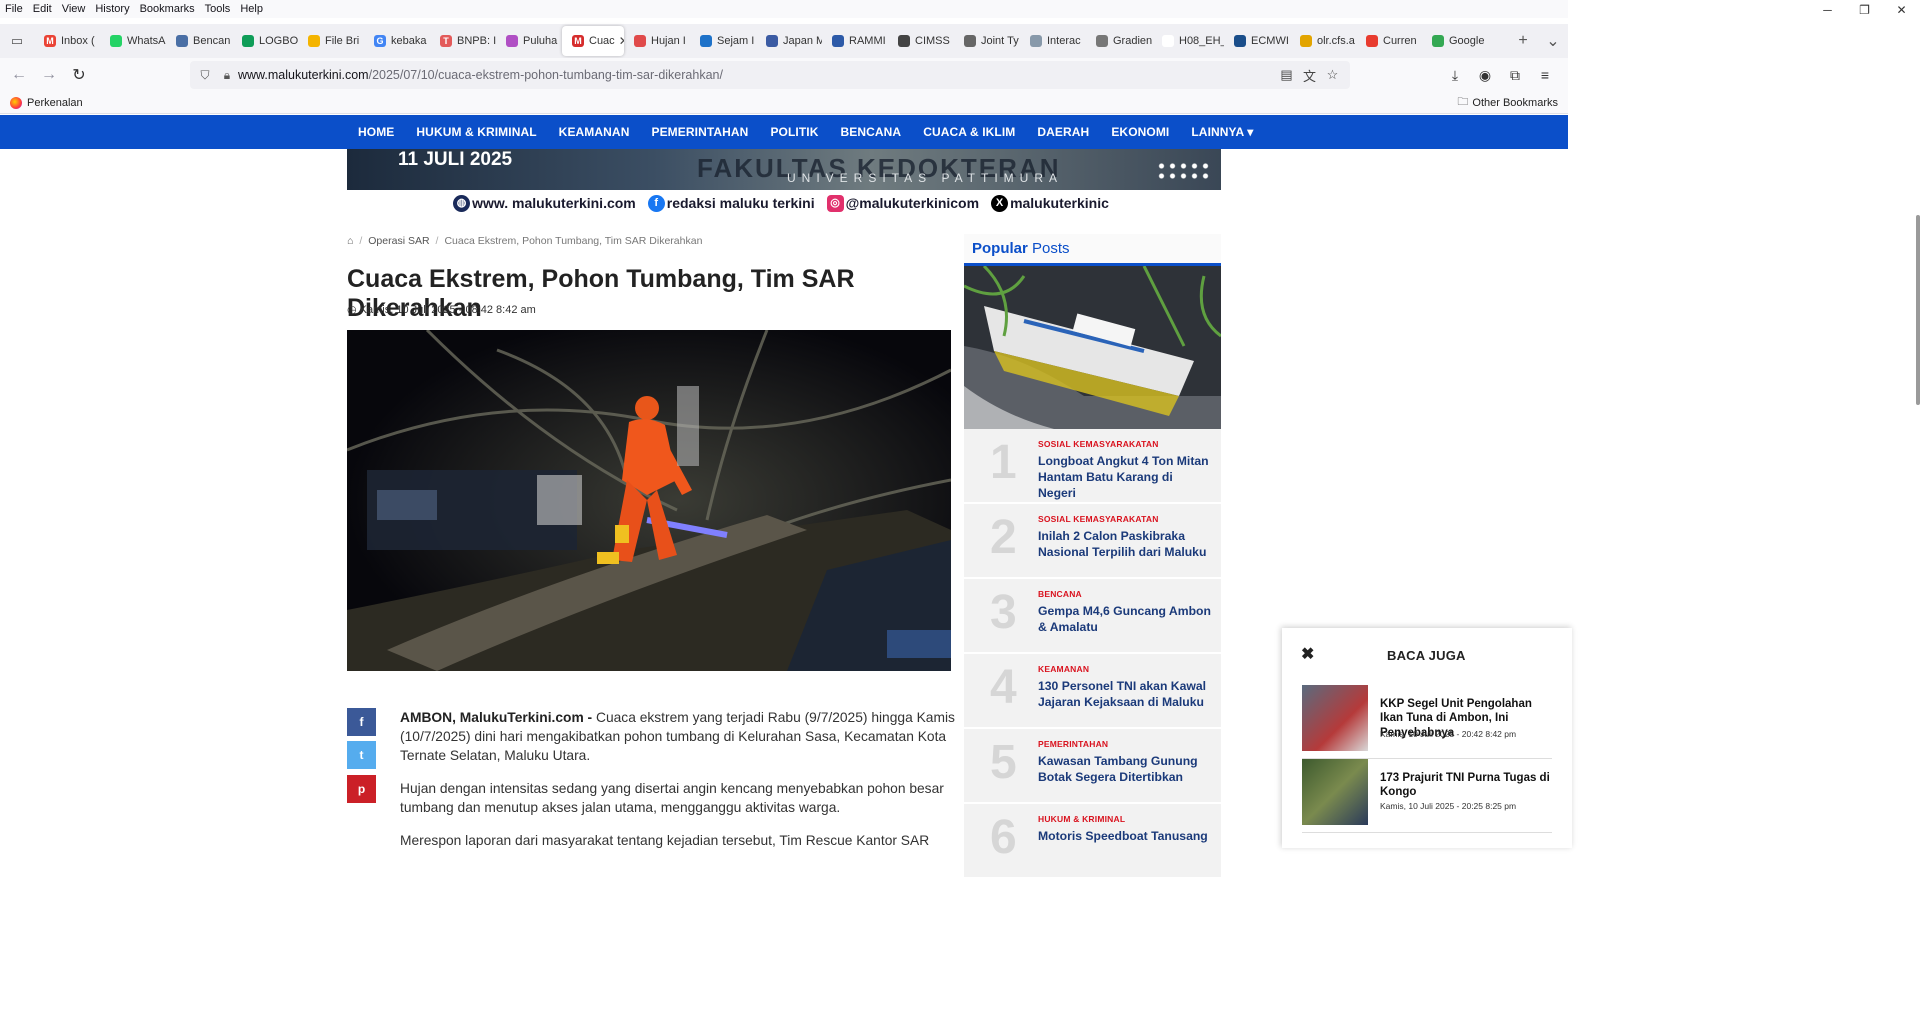 The width and height of the screenshot is (1920, 1032). Describe the element at coordinates (1257, 41) in the screenshot. I see `browser-tab: ECMWI` at that location.